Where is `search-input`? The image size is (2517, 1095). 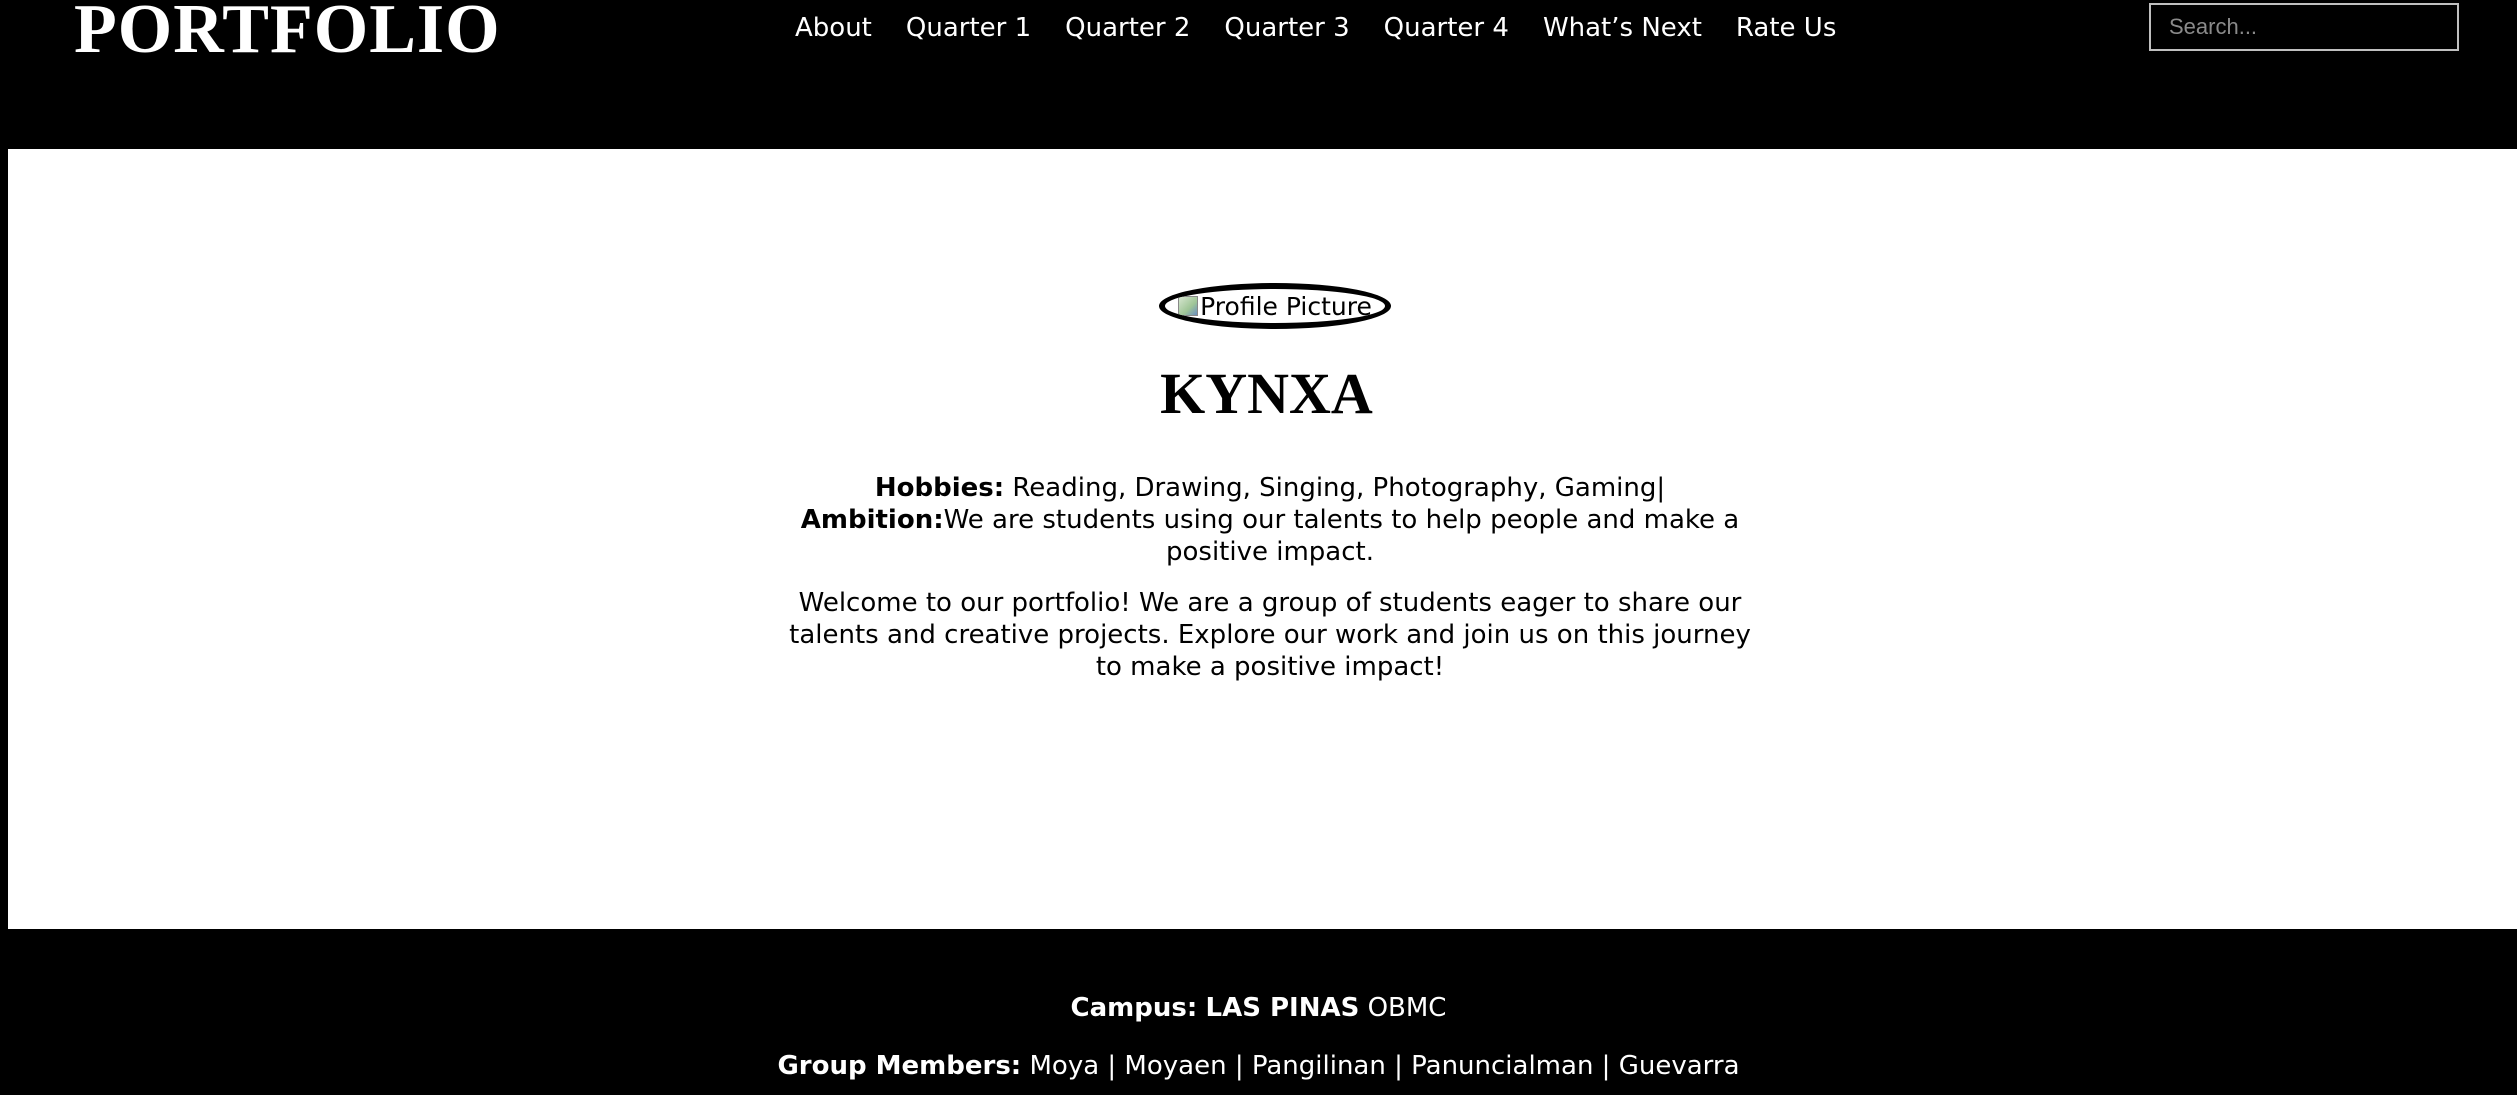 search-input is located at coordinates (2304, 27).